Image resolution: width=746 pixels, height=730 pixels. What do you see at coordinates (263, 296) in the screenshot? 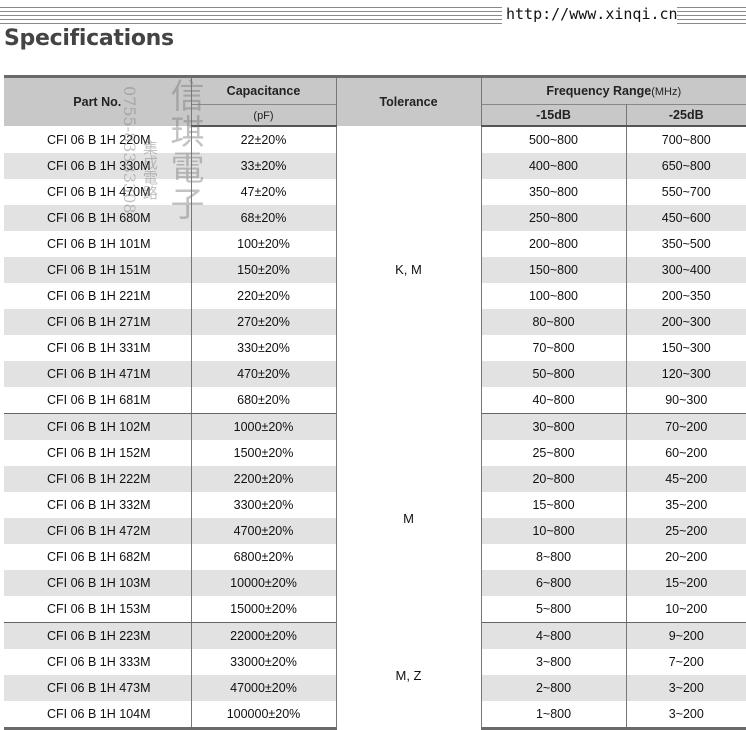
I see `cell-capacitance: 220±20%` at bounding box center [263, 296].